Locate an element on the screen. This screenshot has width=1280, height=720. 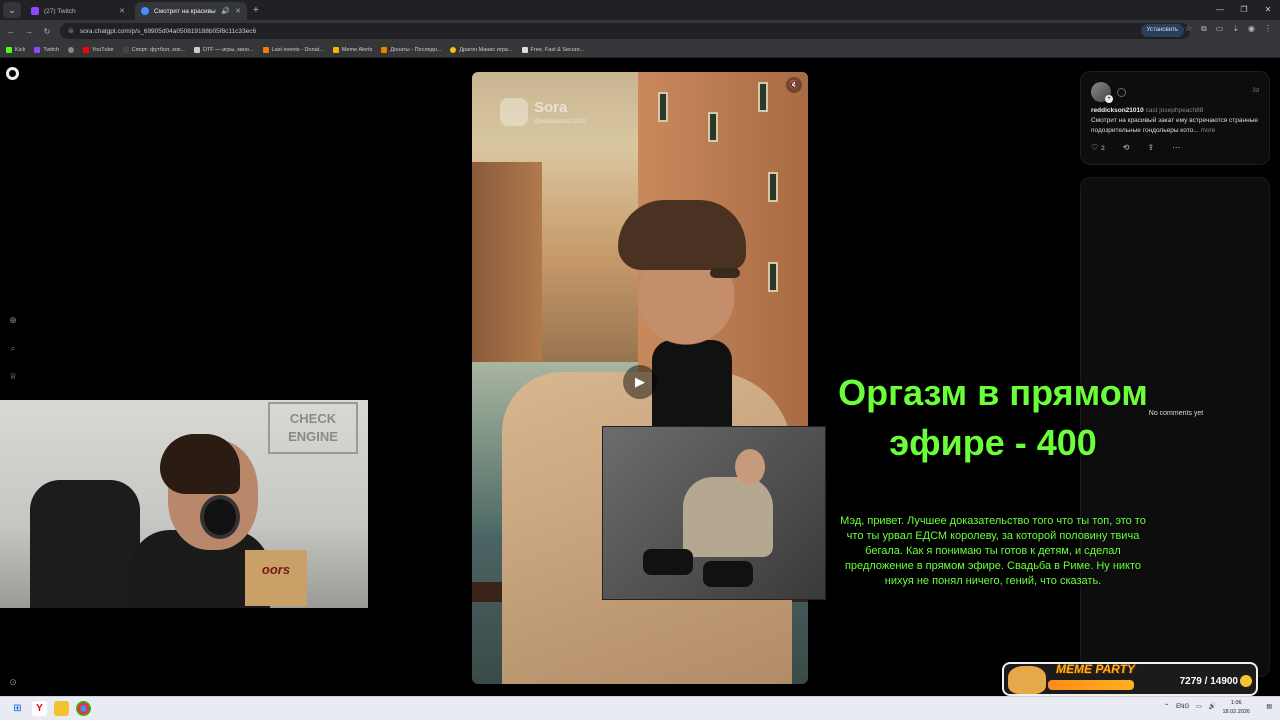
post-timestamp: 3d is located at coordinates (1255, 91).